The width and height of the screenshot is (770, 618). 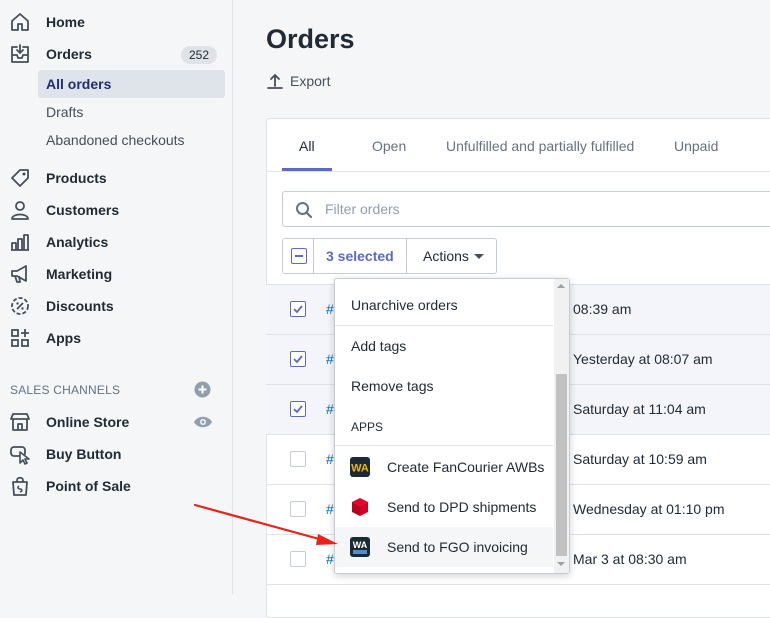 What do you see at coordinates (310, 81) in the screenshot?
I see `export-label: Export` at bounding box center [310, 81].